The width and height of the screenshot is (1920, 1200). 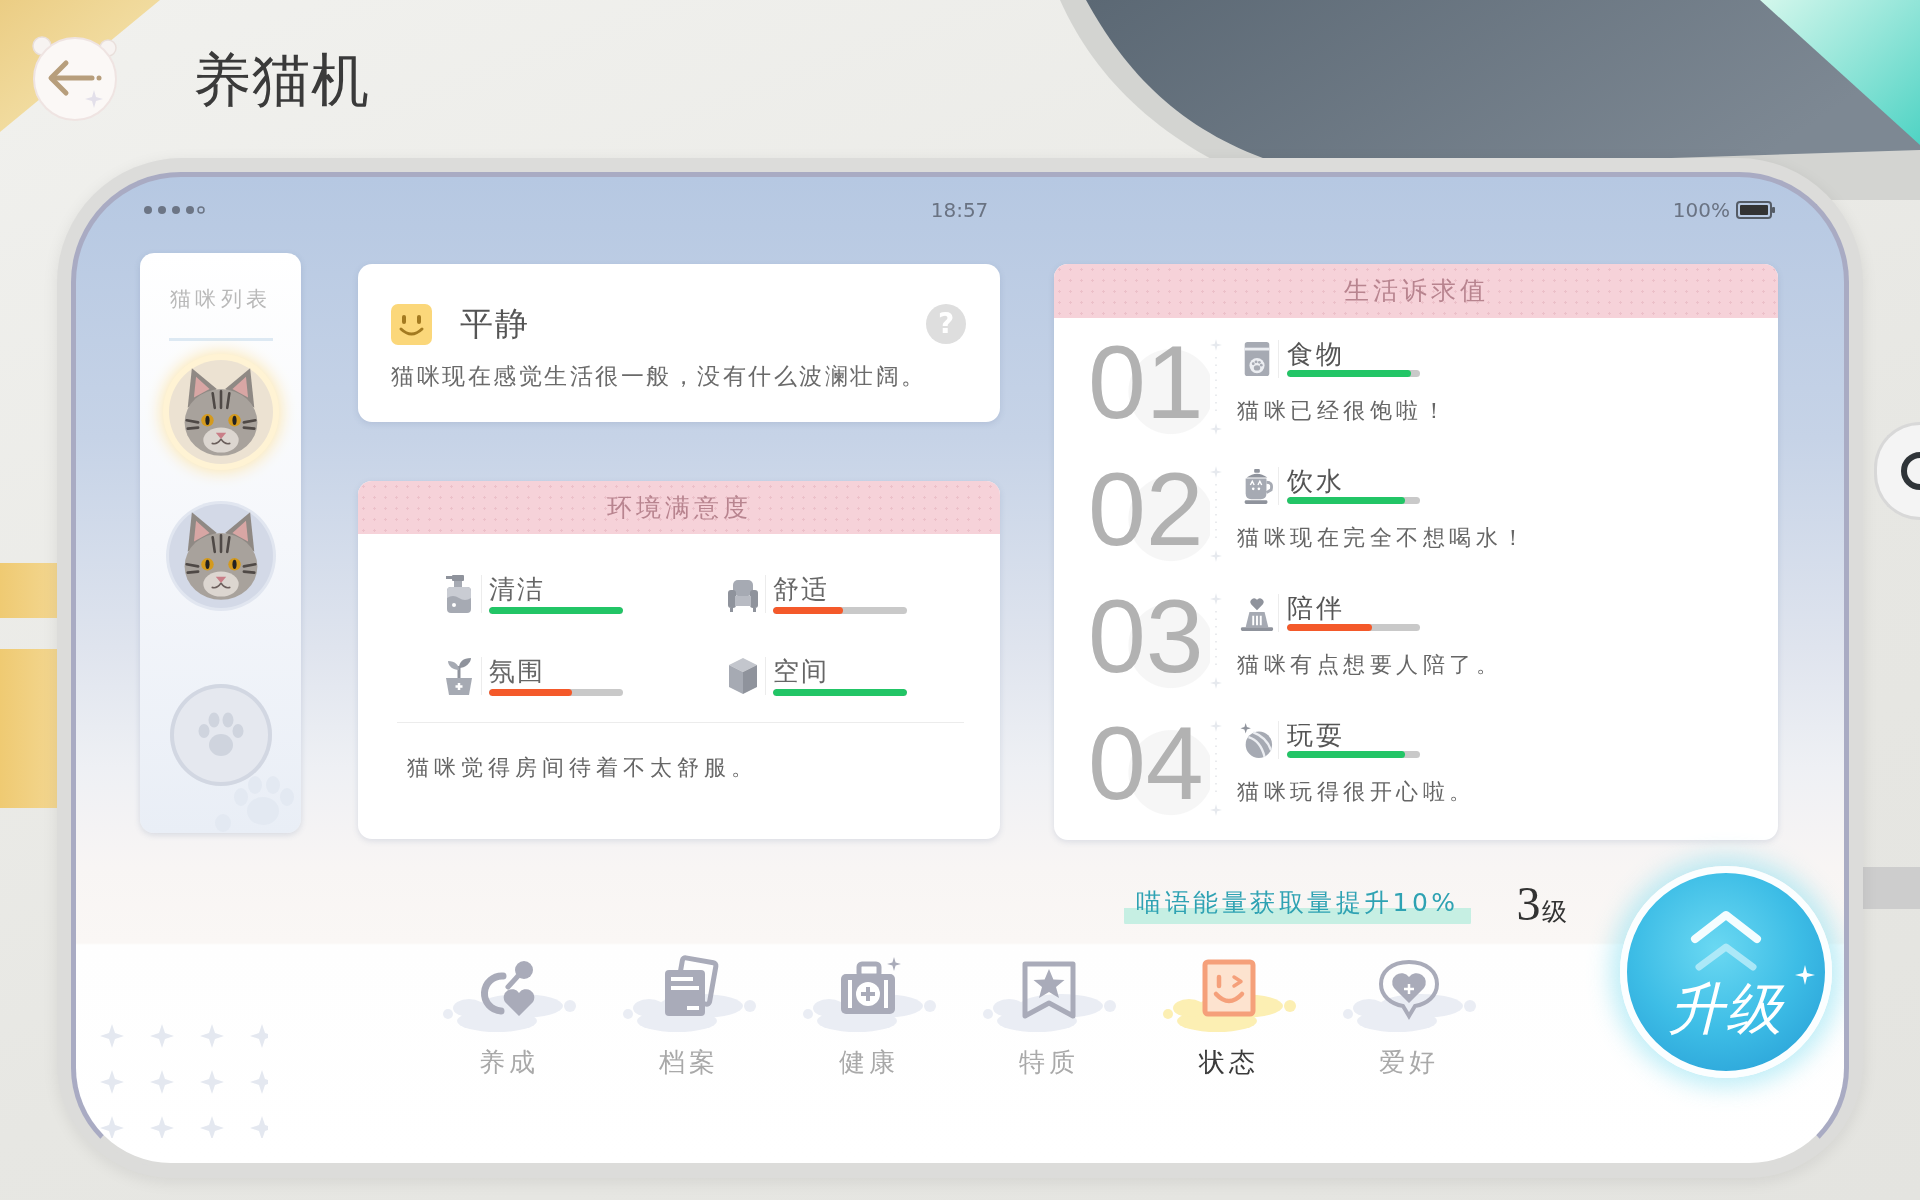 What do you see at coordinates (1541, 904) in the screenshot?
I see `grade-label: 3级` at bounding box center [1541, 904].